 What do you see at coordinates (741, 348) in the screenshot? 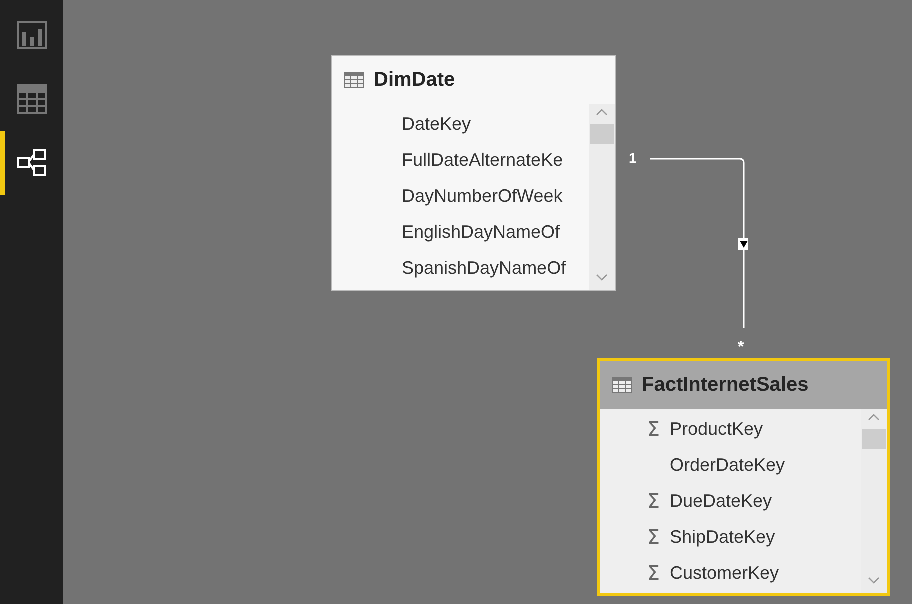
I see `cardinality-label: *` at bounding box center [741, 348].